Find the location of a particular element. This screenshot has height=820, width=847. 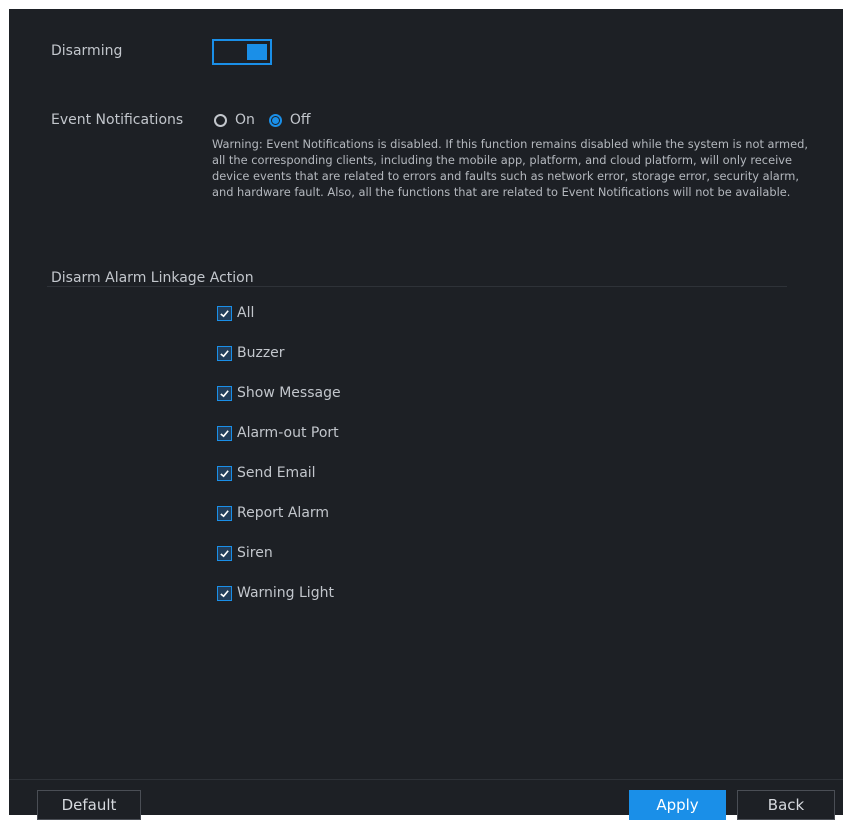

disarming-toggle is located at coordinates (242, 52).